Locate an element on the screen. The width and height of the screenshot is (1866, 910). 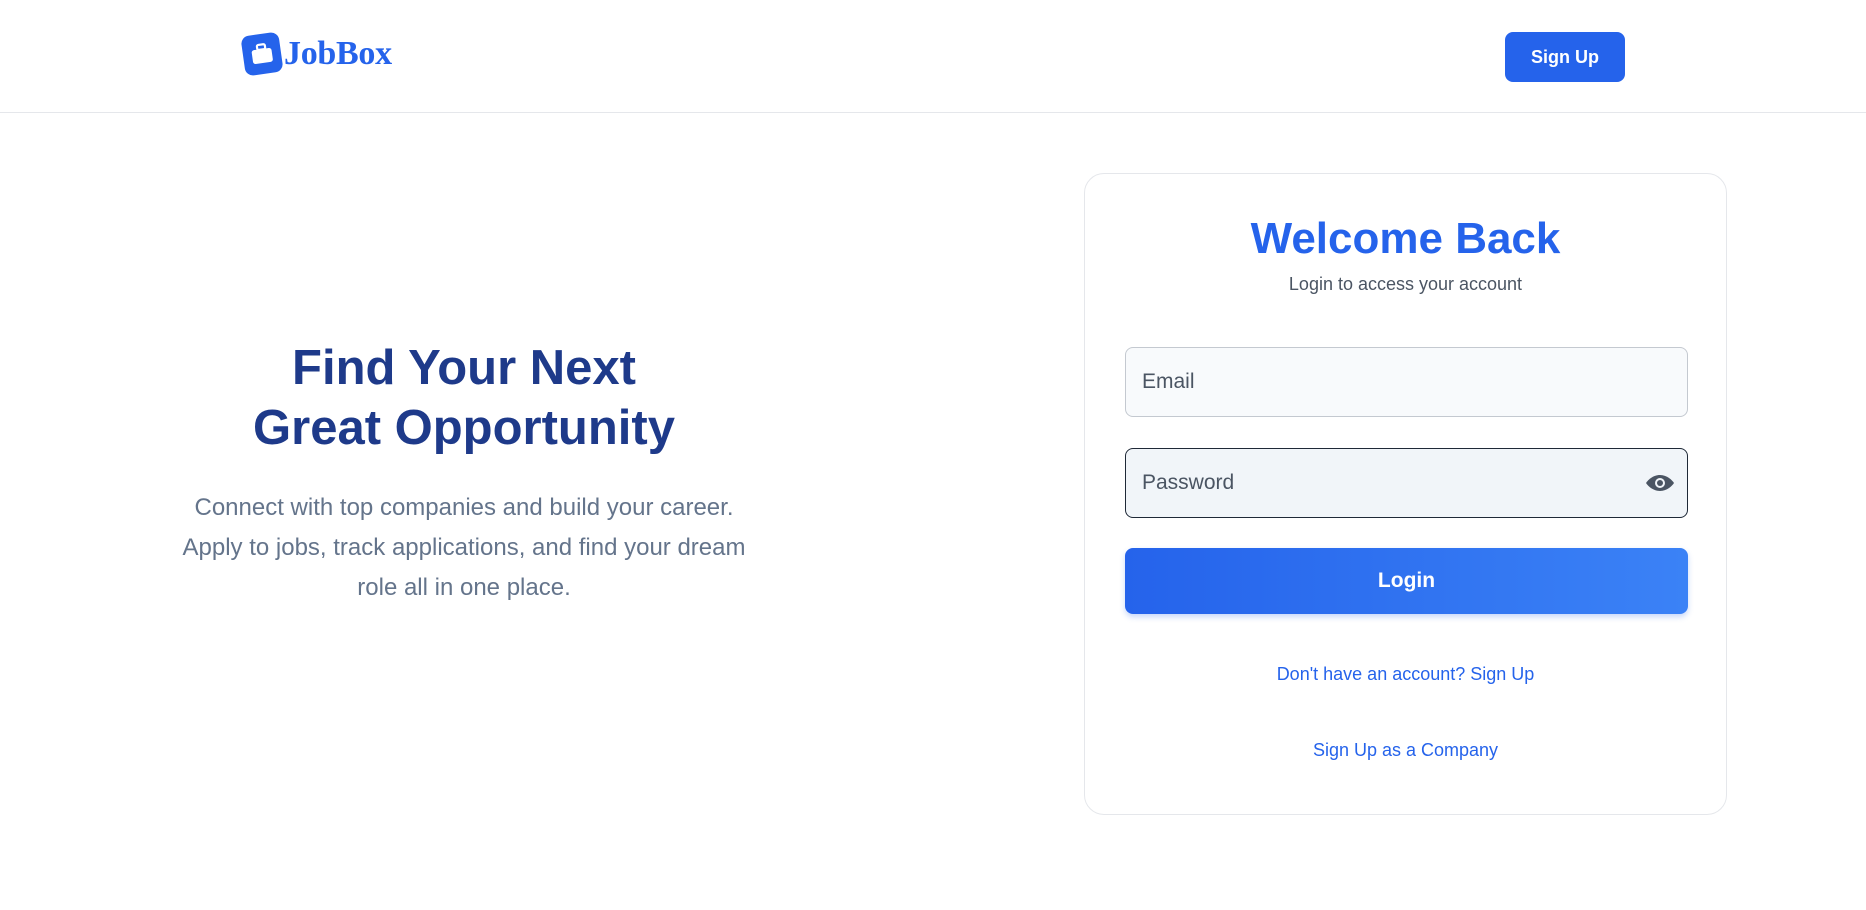
logo-text: JobBox is located at coordinates (338, 53).